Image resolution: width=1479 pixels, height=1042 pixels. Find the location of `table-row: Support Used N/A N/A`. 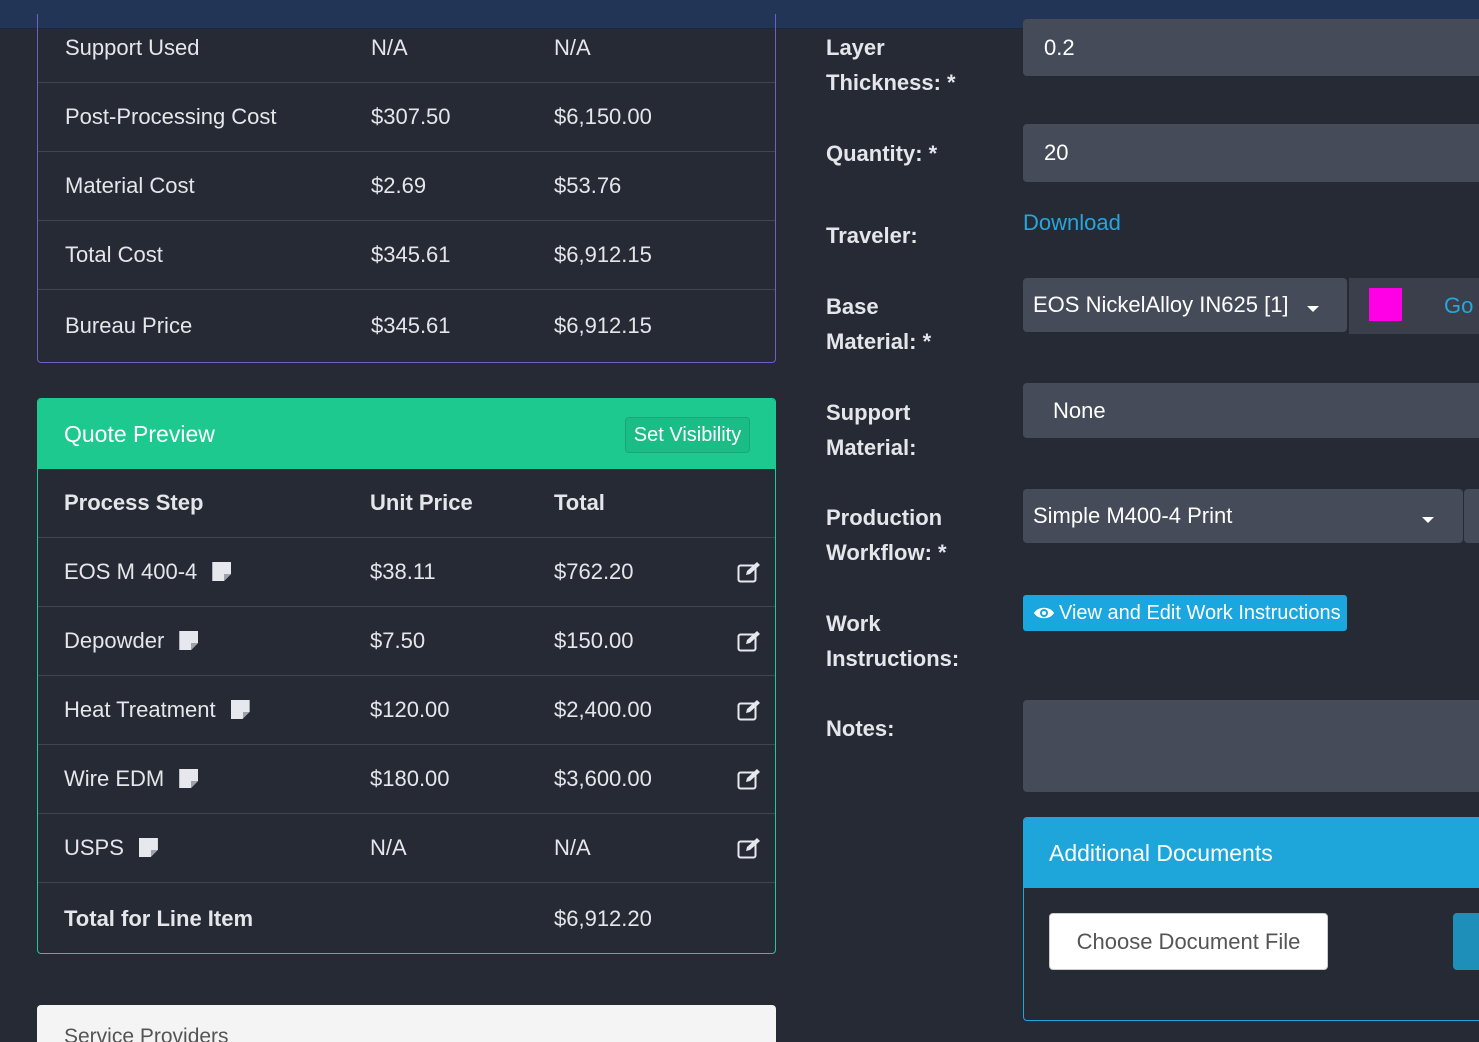

table-row: Support Used N/A N/A is located at coordinates (406, 48).